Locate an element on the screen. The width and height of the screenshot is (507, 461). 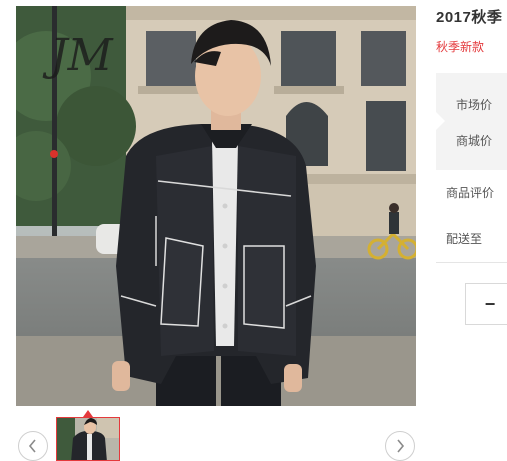
price-panel is located at coordinates (471, 121).